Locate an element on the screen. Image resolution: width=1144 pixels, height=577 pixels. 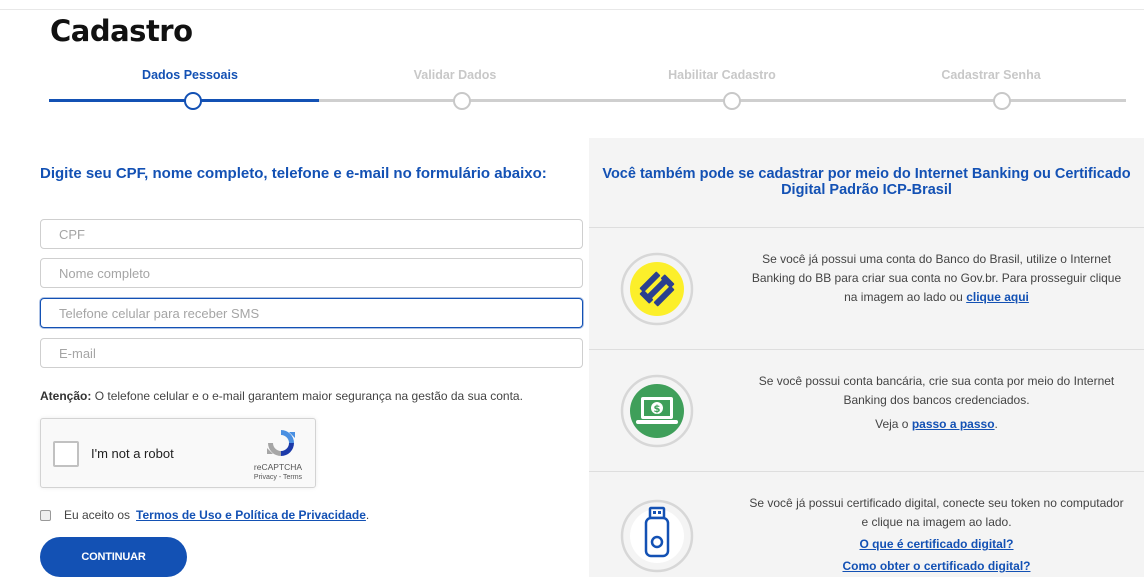
step-label-validar-dados: Validar Dados is located at coordinates (455, 75).